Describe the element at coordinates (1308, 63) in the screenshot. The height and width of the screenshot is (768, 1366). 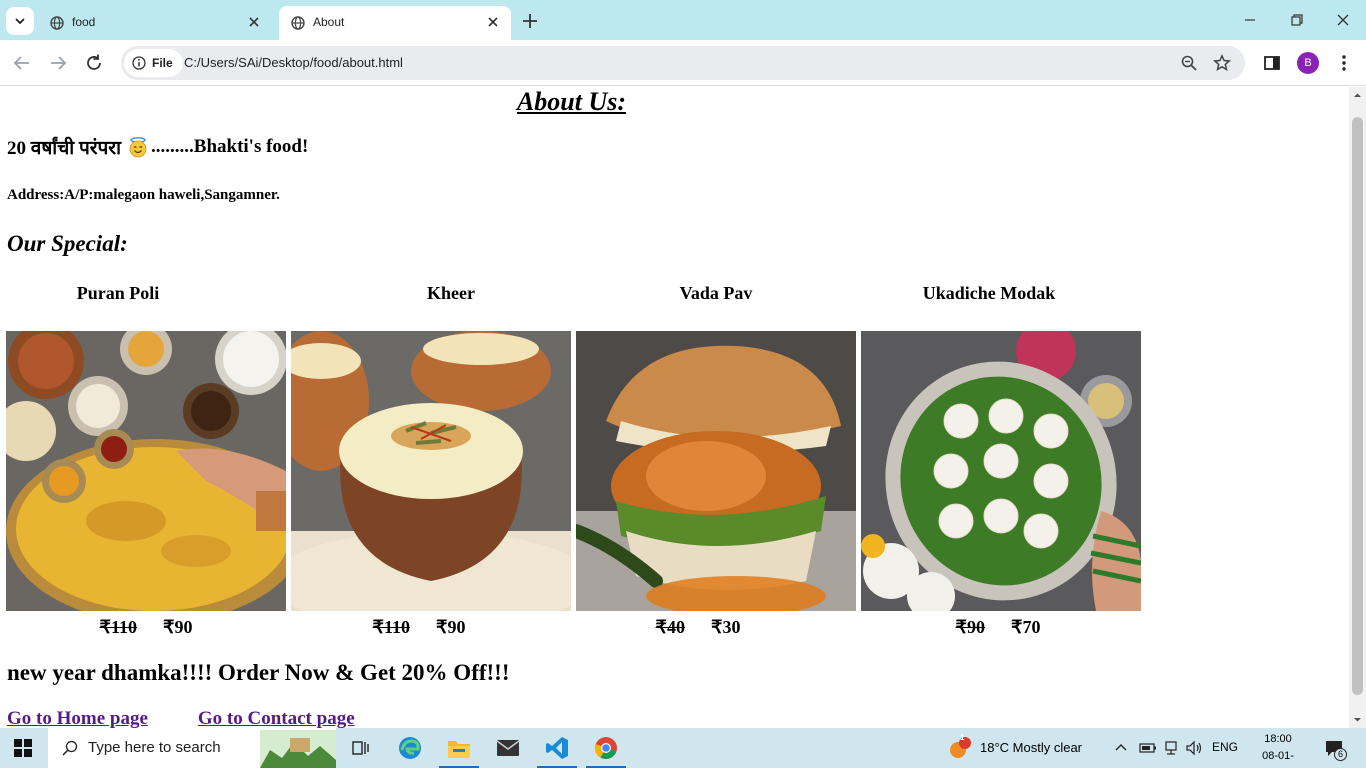
I see `profile-avatar: B` at that location.